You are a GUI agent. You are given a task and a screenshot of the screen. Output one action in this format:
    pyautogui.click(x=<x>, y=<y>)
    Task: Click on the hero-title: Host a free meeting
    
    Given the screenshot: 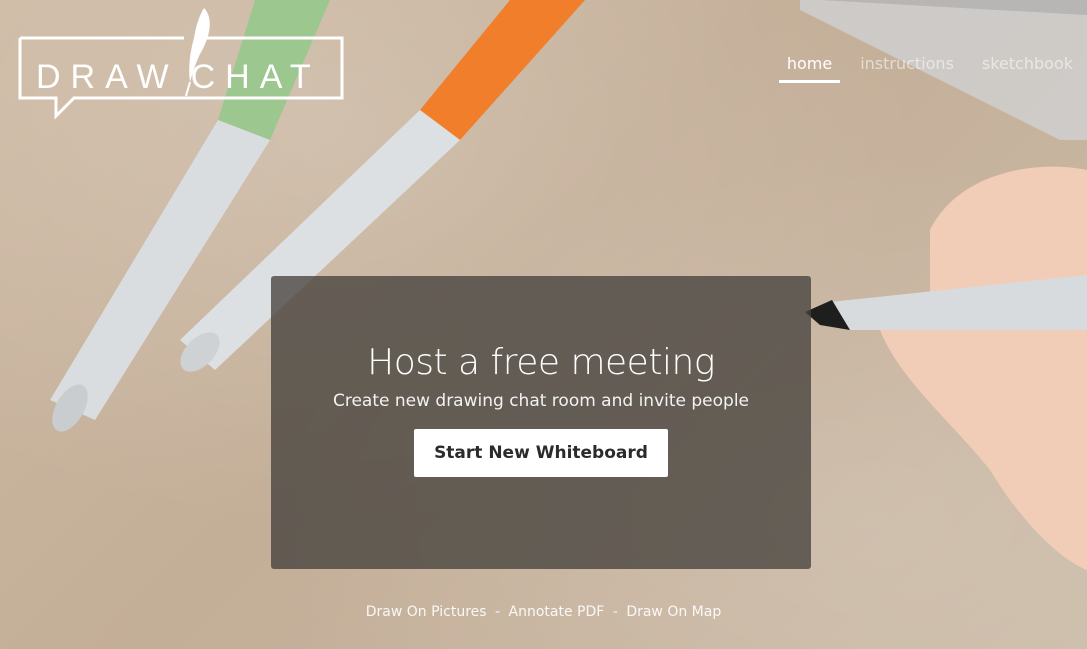 What is the action you would take?
    pyautogui.click(x=541, y=362)
    